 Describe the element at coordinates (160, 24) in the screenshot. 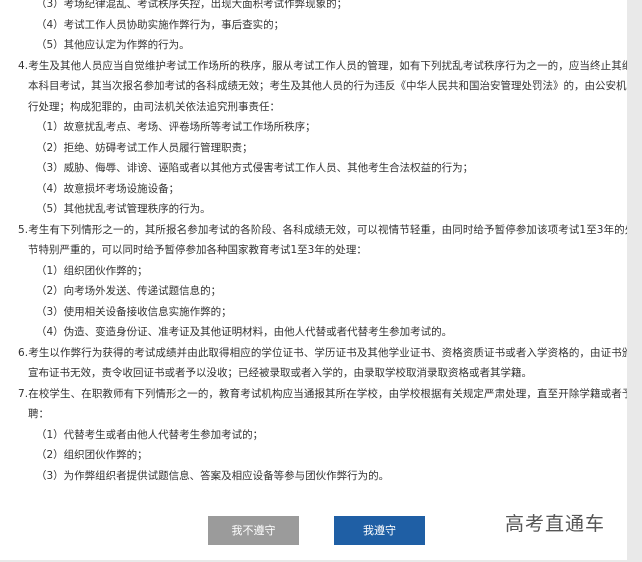

I see `list-item: （4）考试工作人员协助实施作弊行为，事后查实的；` at that location.